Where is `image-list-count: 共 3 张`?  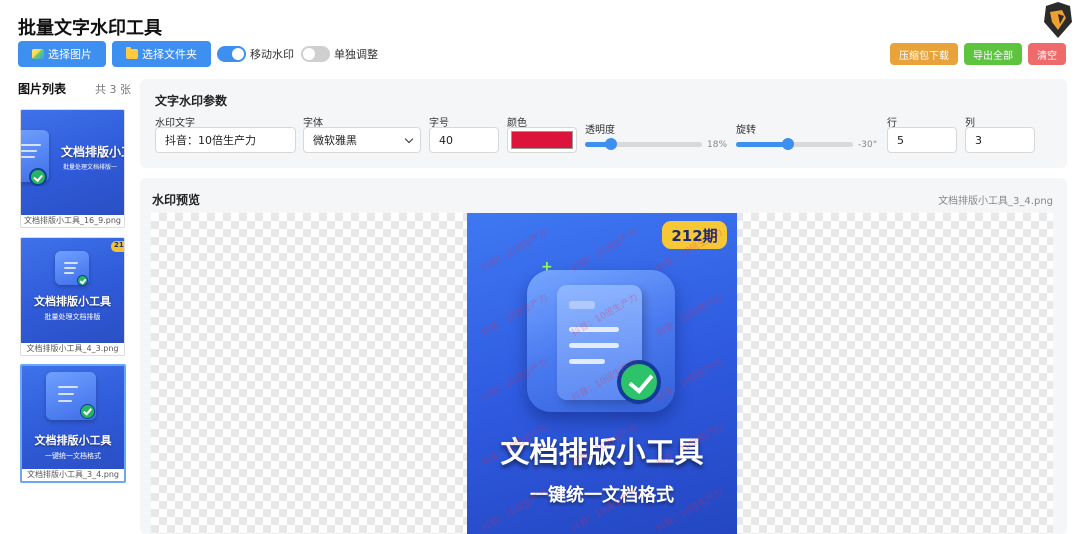
image-list-count: 共 3 张 is located at coordinates (113, 89).